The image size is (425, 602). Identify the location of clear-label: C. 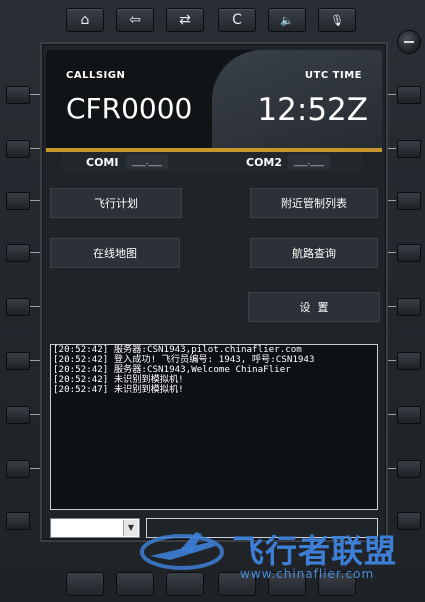
(237, 20).